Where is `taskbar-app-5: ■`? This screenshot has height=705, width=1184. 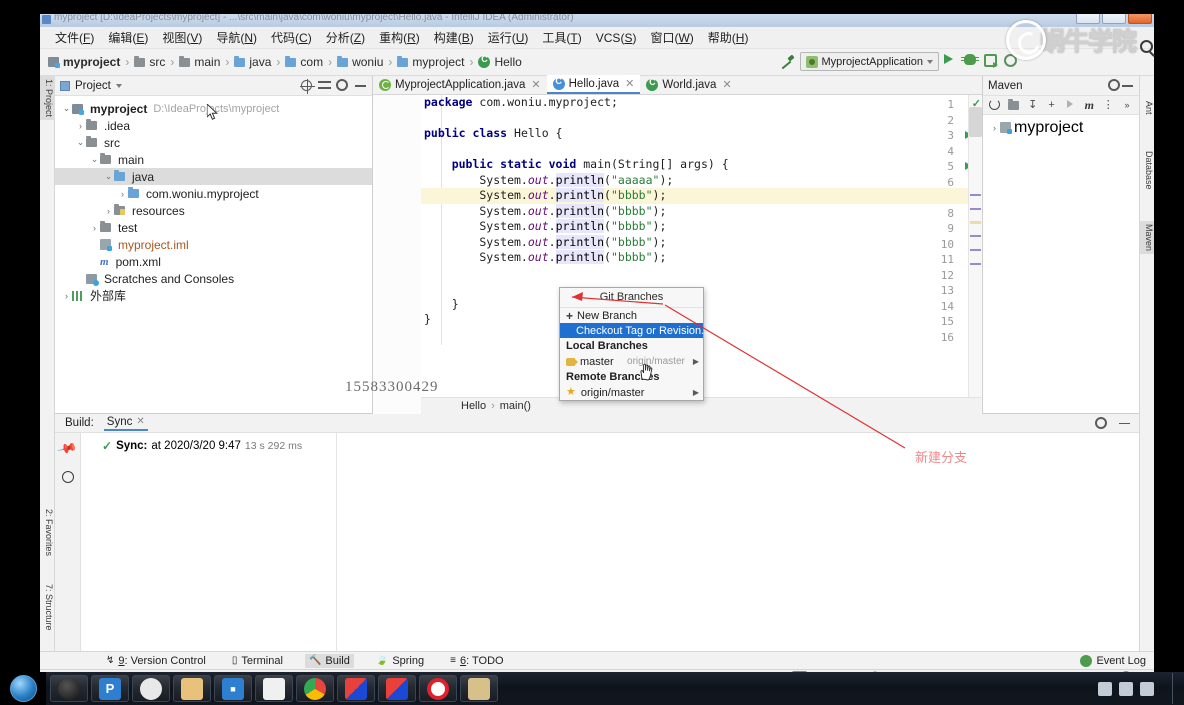
taskbar-app-5: ■ is located at coordinates (233, 688).